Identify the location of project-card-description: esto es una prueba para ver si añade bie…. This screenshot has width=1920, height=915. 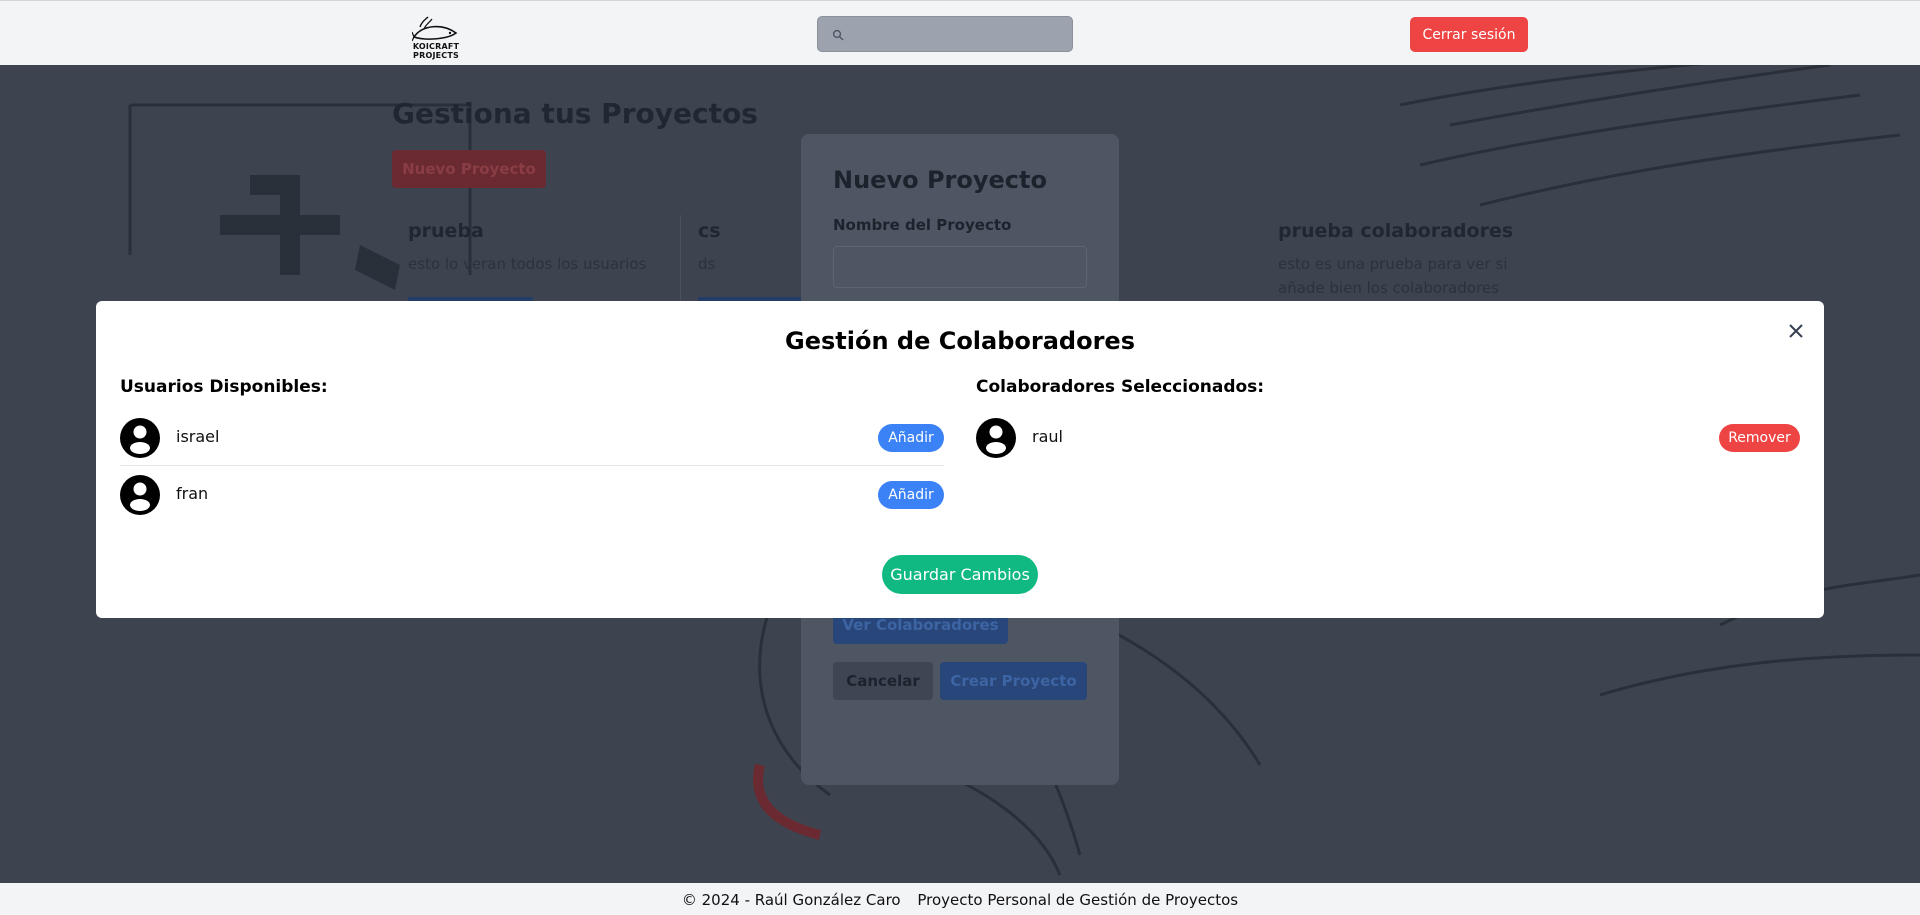
(1393, 276).